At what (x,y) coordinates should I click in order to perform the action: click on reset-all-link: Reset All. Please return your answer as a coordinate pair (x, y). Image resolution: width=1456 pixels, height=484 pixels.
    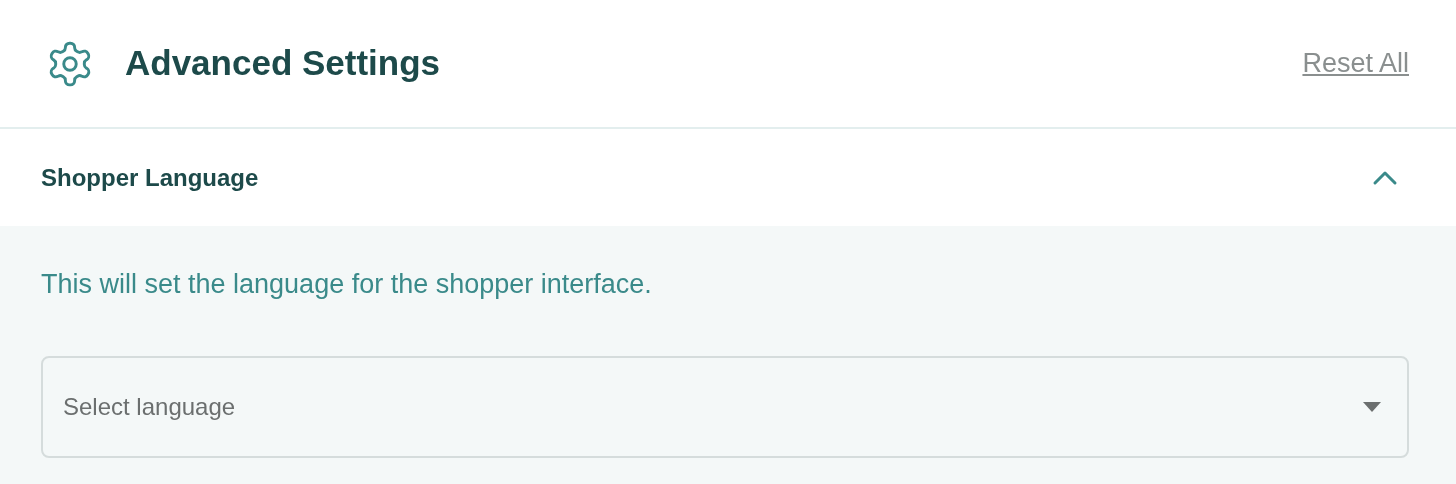
    Looking at the image, I should click on (1355, 63).